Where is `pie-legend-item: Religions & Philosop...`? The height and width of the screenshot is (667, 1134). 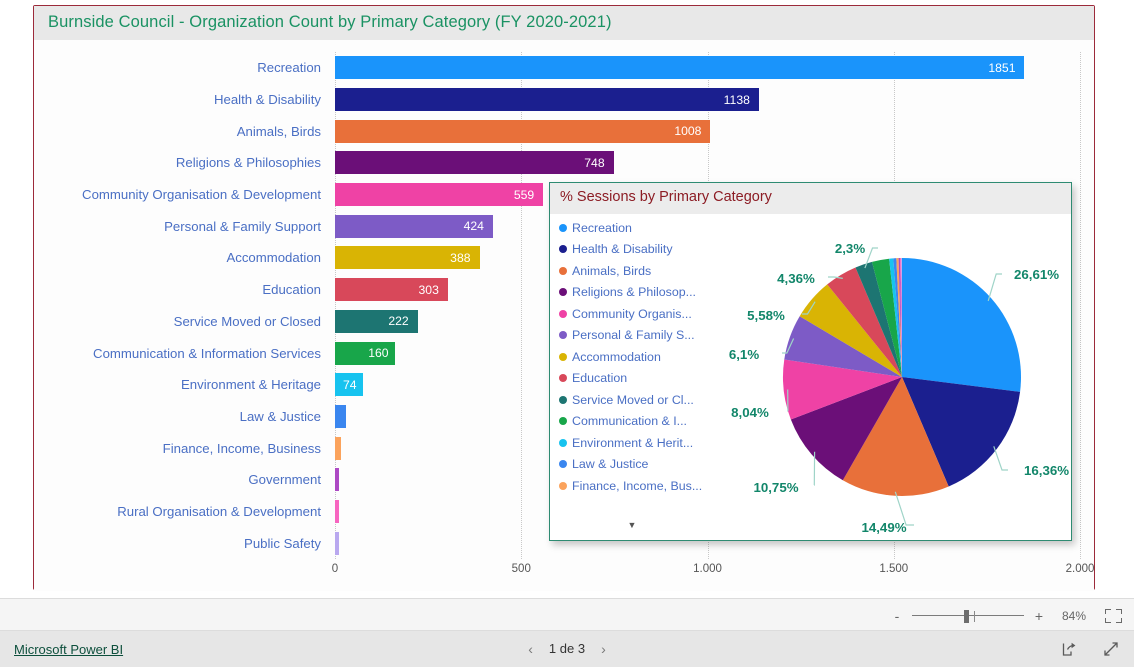
pie-legend-item: Religions & Philosop... is located at coordinates (639, 293).